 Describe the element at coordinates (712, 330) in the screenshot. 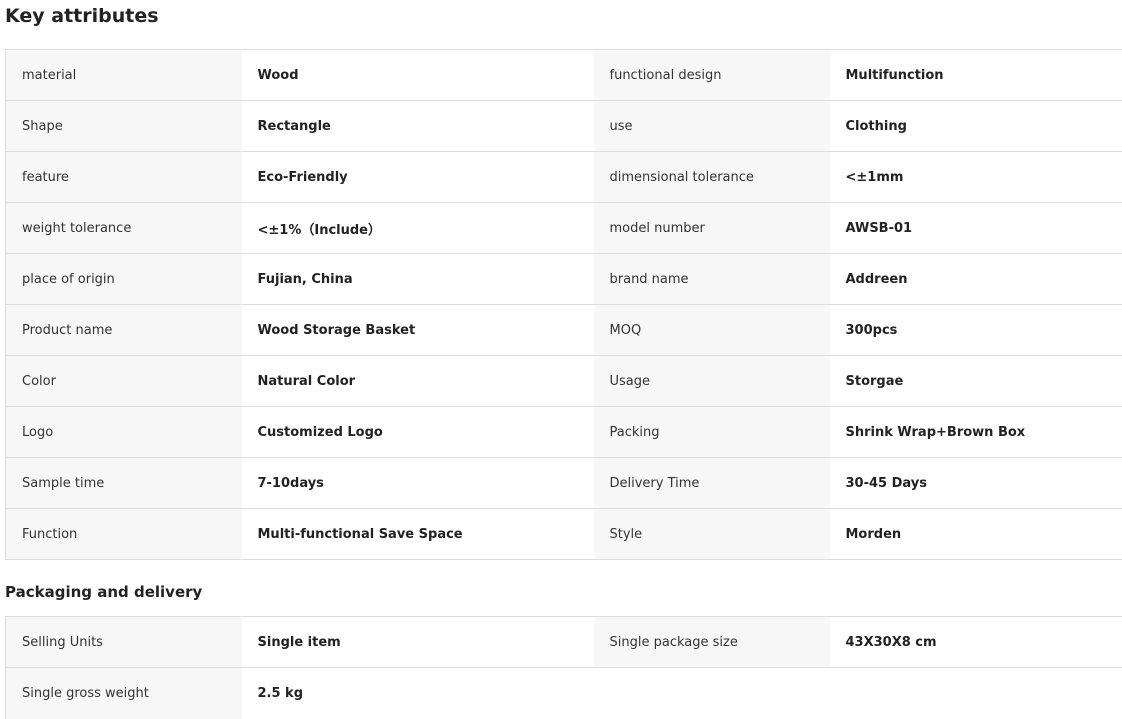

I see `attribute-label: MOQ` at that location.